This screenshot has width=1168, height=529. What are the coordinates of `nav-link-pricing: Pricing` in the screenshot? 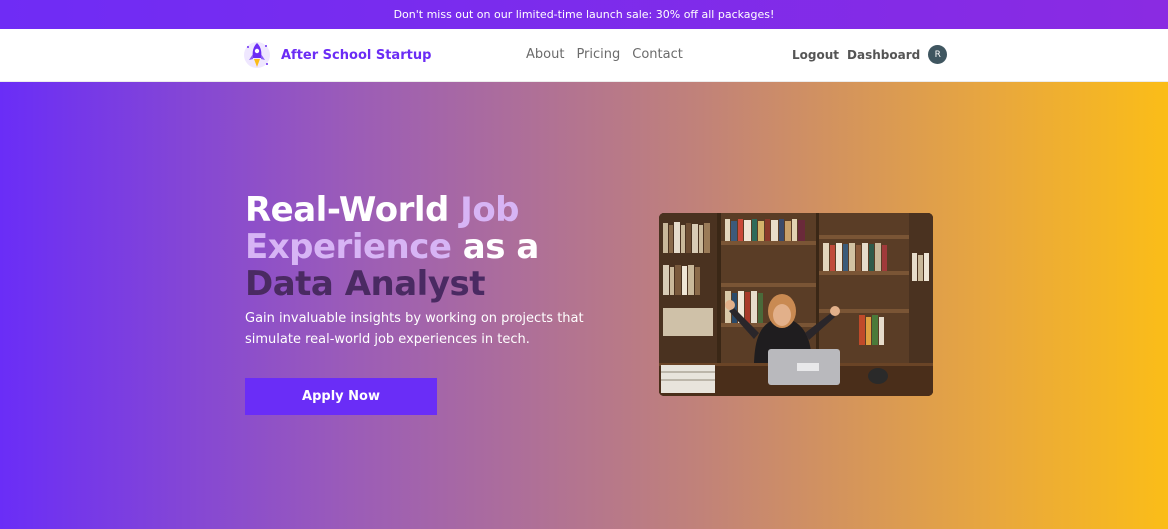 It's located at (598, 54).